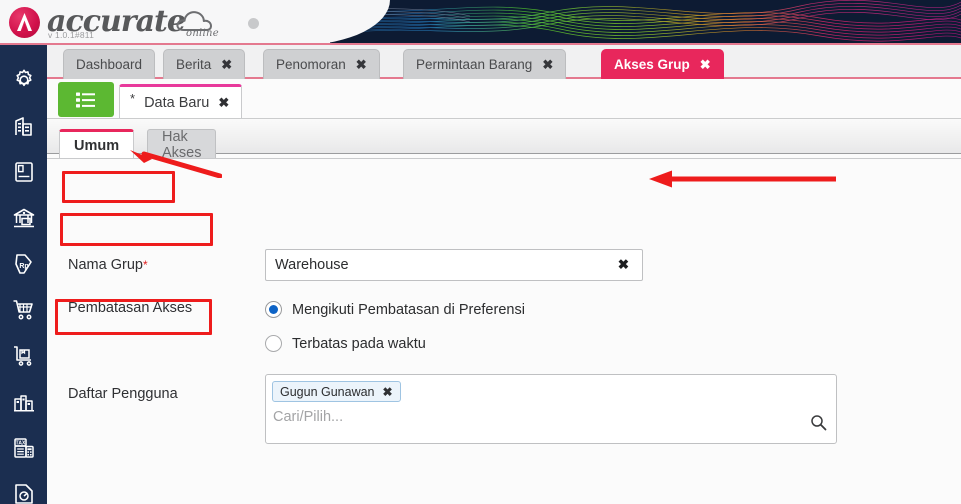 The height and width of the screenshot is (504, 961). I want to click on document-tab-row: * Data Baru ✖, so click(504, 99).